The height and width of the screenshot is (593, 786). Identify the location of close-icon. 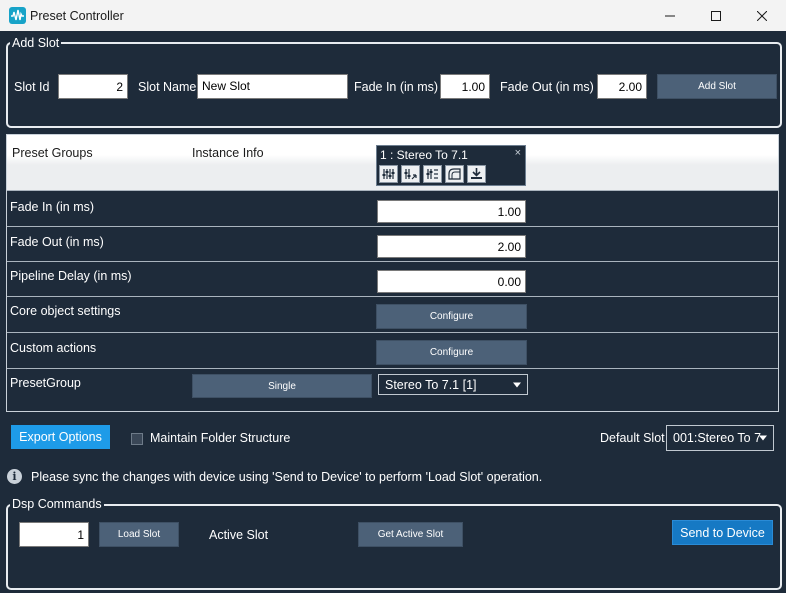
(762, 15).